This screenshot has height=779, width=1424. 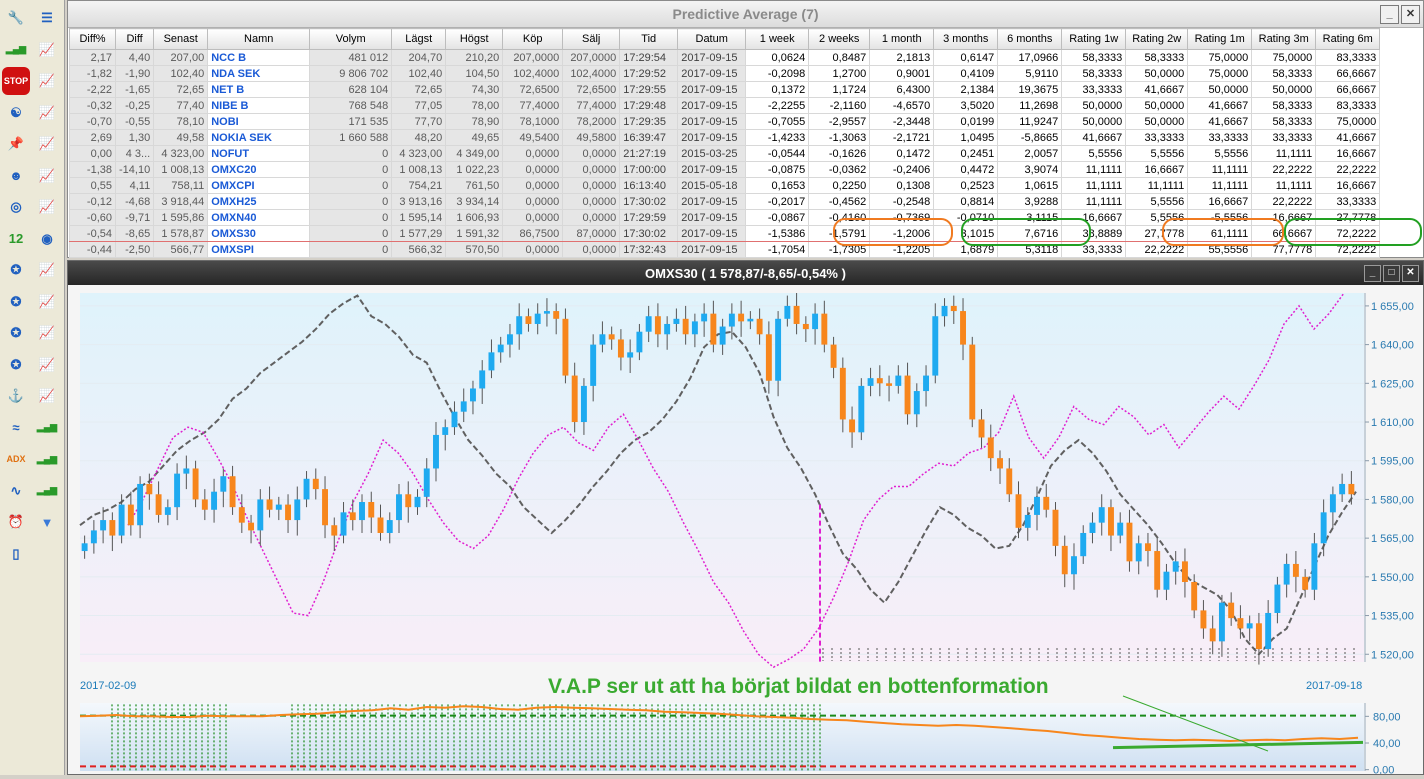 What do you see at coordinates (1094, 39) in the screenshot?
I see `column-header: Rating 1w` at bounding box center [1094, 39].